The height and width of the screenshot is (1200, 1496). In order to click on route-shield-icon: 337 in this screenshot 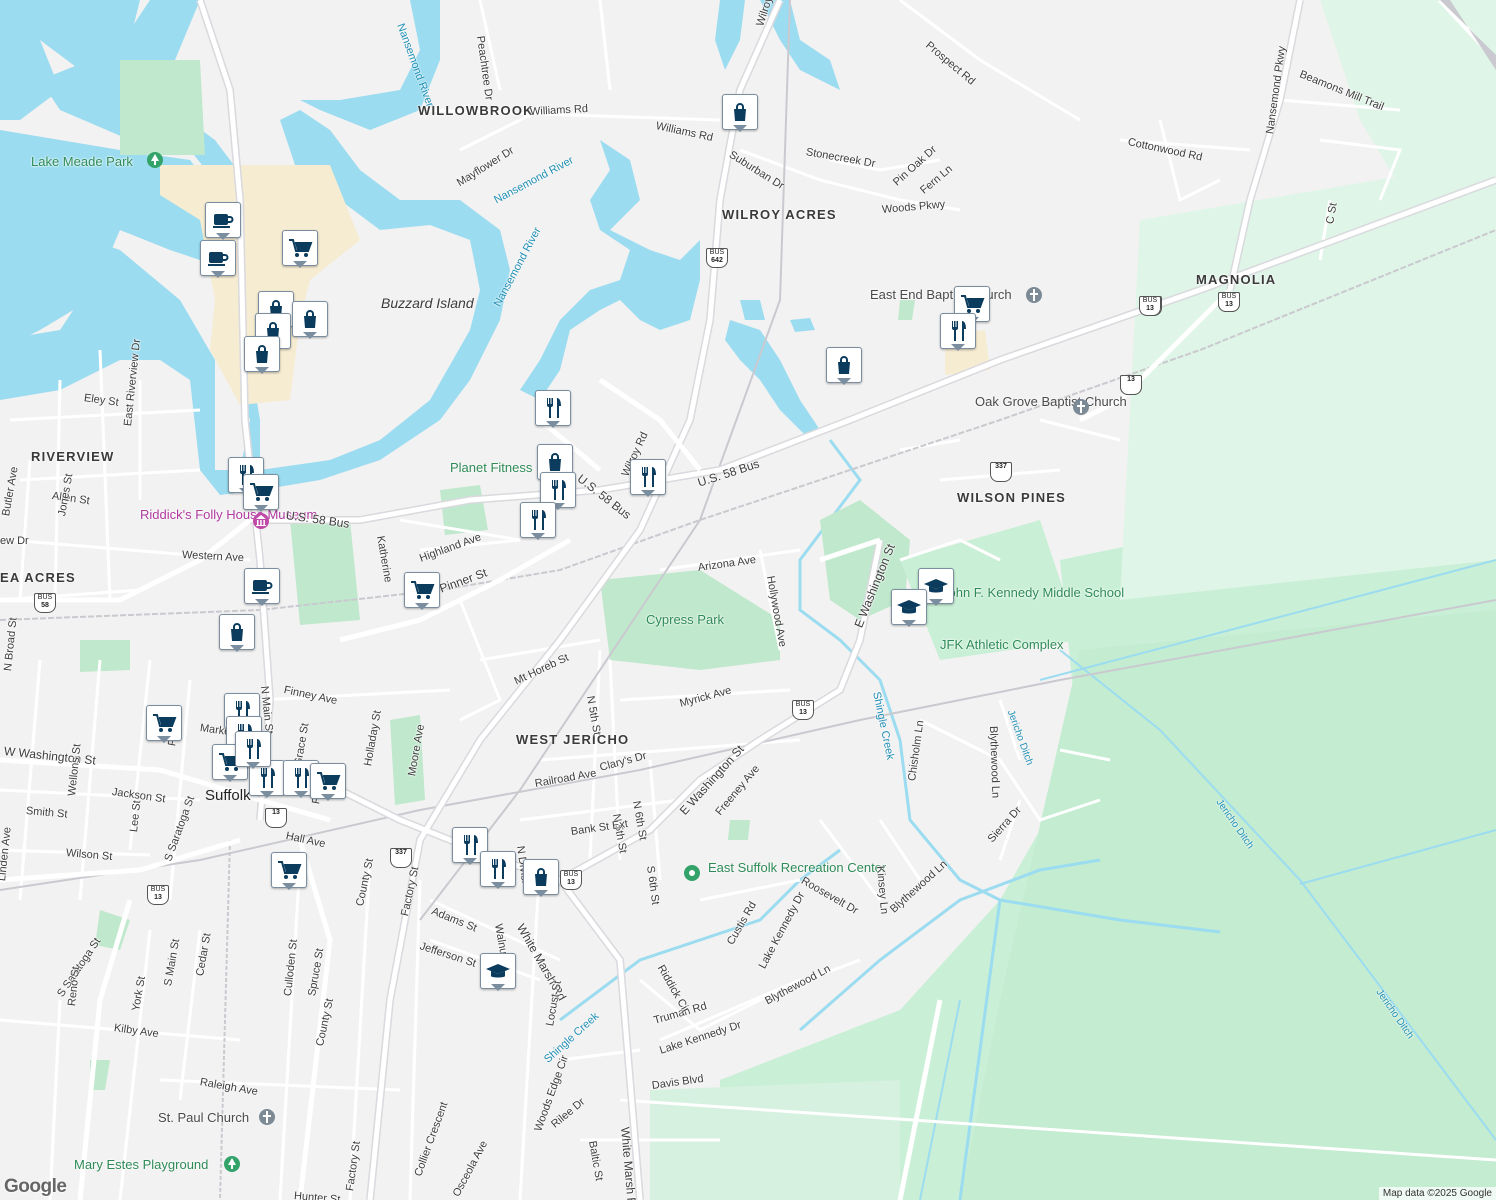, I will do `click(1001, 472)`.